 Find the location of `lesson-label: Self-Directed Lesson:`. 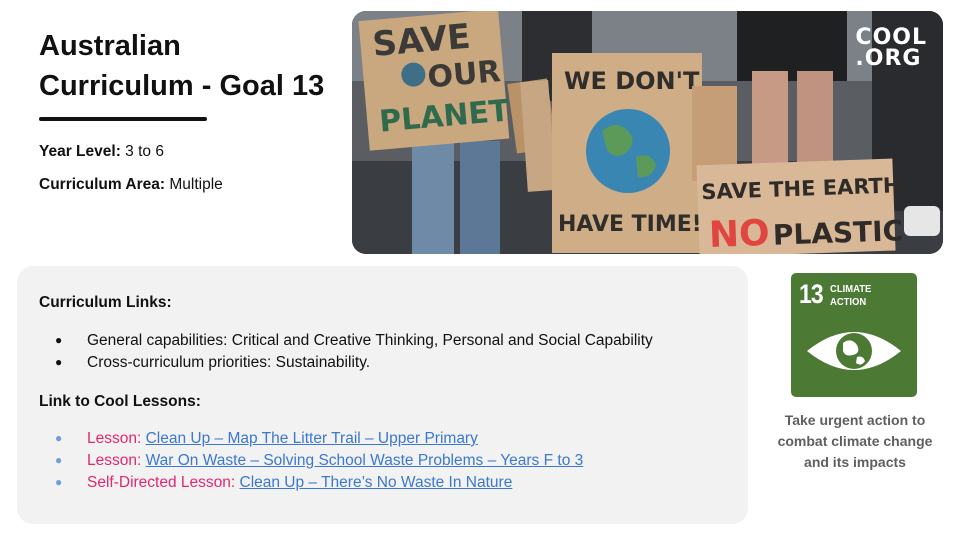

lesson-label: Self-Directed Lesson: is located at coordinates (163, 482).